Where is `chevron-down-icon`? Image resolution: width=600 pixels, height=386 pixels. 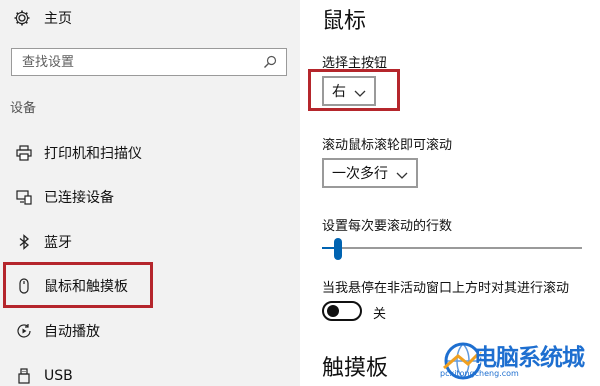 chevron-down-icon is located at coordinates (402, 173).